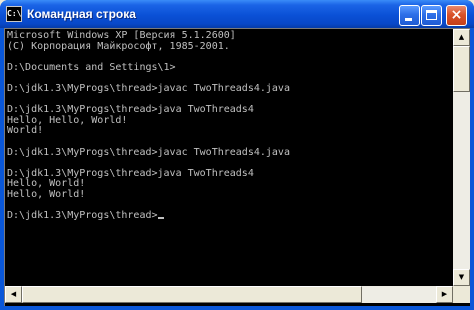 Image resolution: width=474 pixels, height=310 pixels. What do you see at coordinates (237, 14) in the screenshot?
I see `title-bar: C:\ Командная строка ×` at bounding box center [237, 14].